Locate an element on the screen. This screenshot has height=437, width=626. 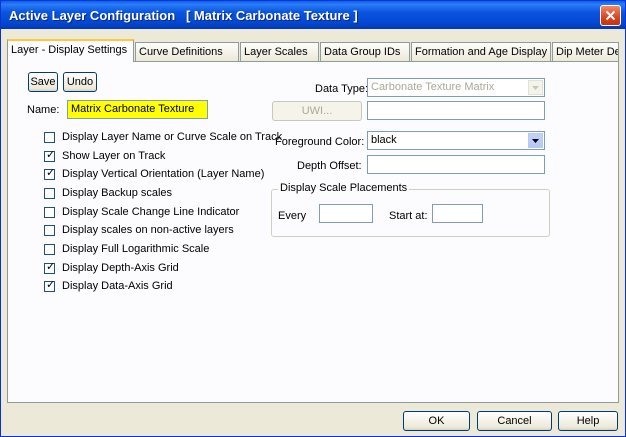
tab-label: Curve Definitions is located at coordinates (181, 52).